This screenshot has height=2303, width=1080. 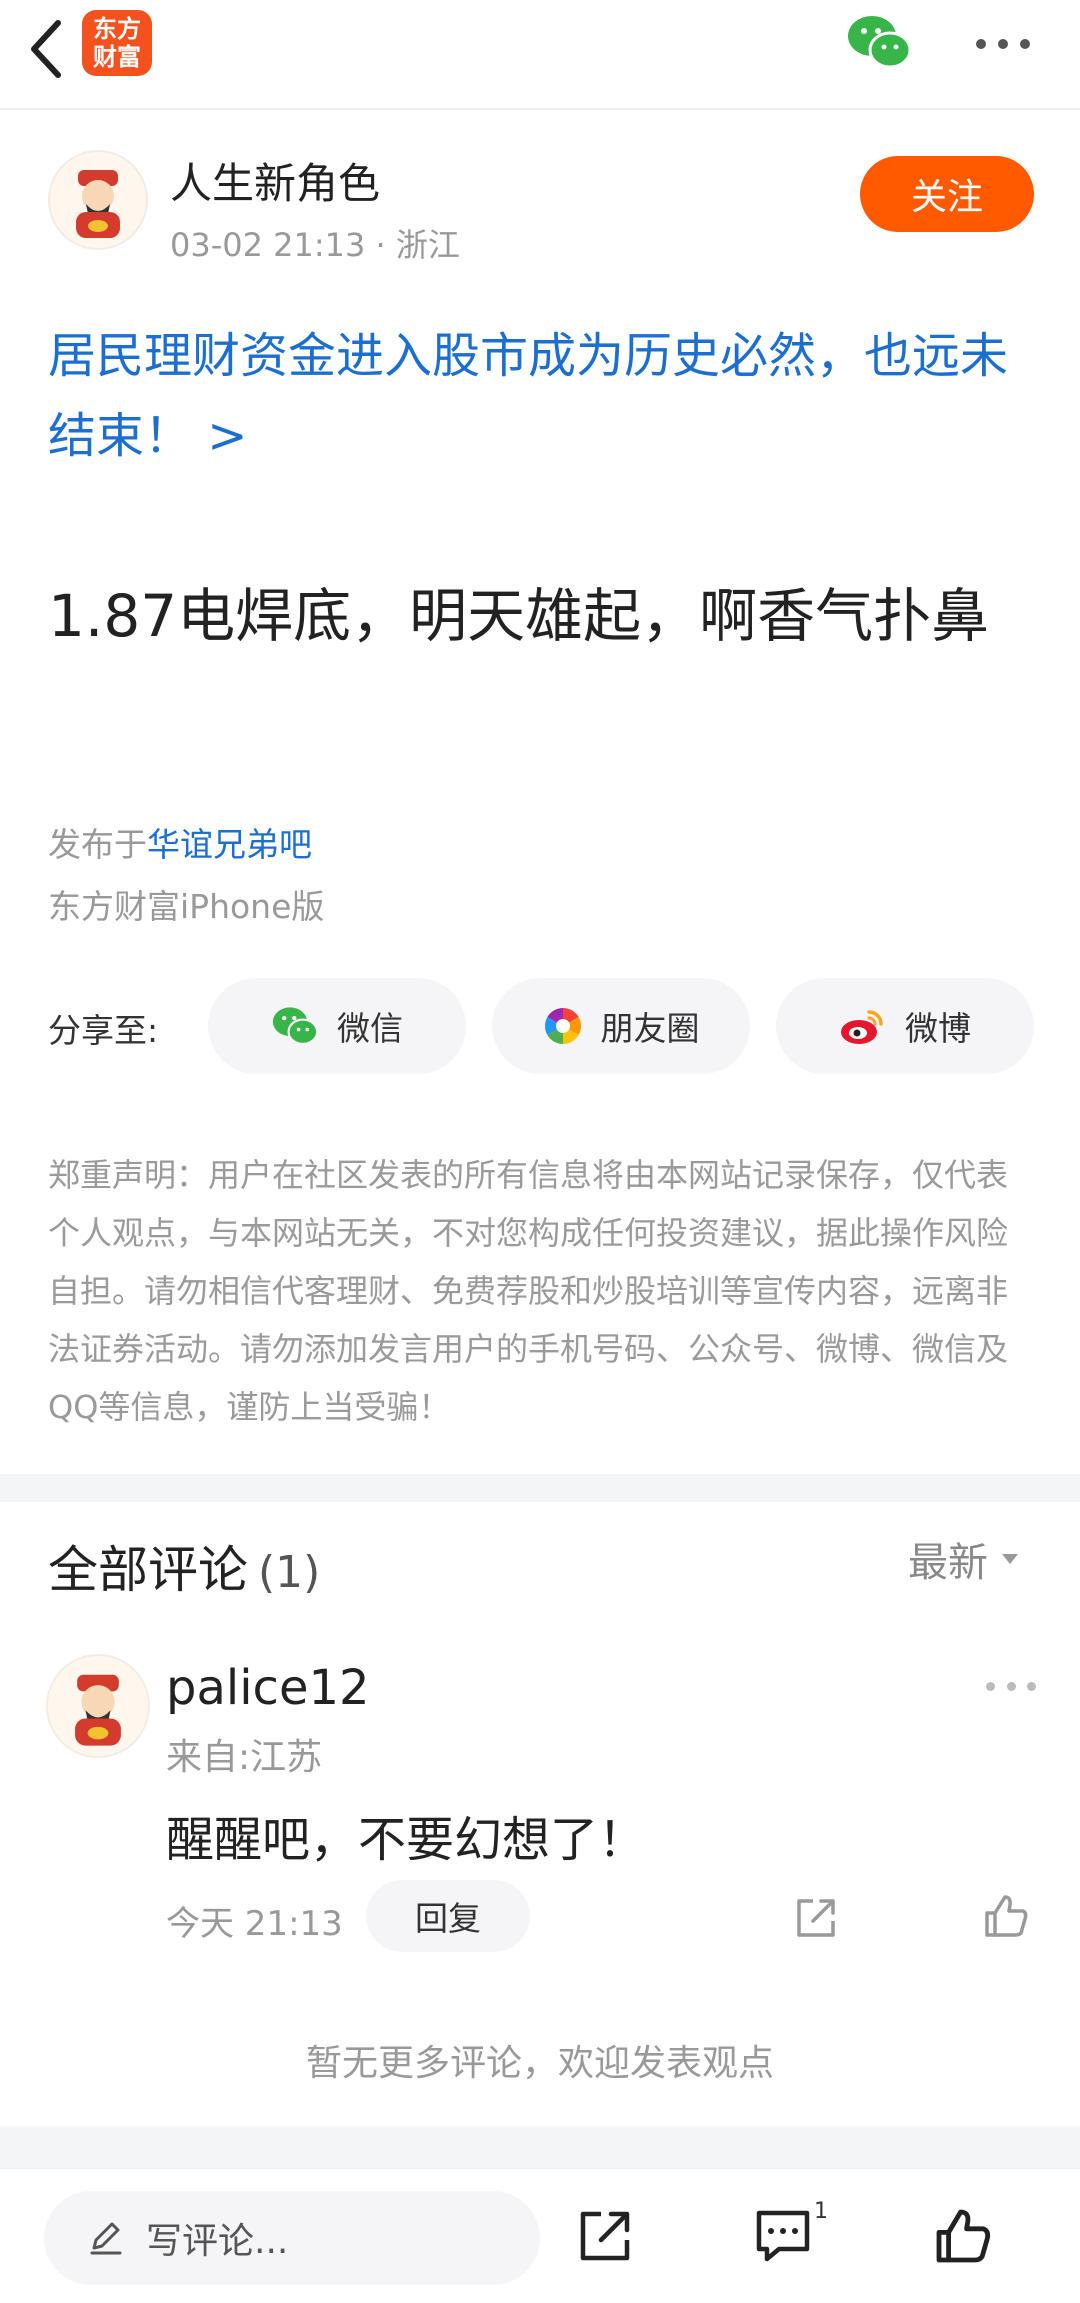 I want to click on comment-like-button, so click(x=1006, y=1916).